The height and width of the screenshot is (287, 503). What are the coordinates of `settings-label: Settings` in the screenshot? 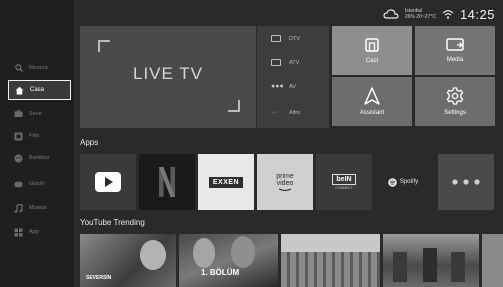 It's located at (455, 113).